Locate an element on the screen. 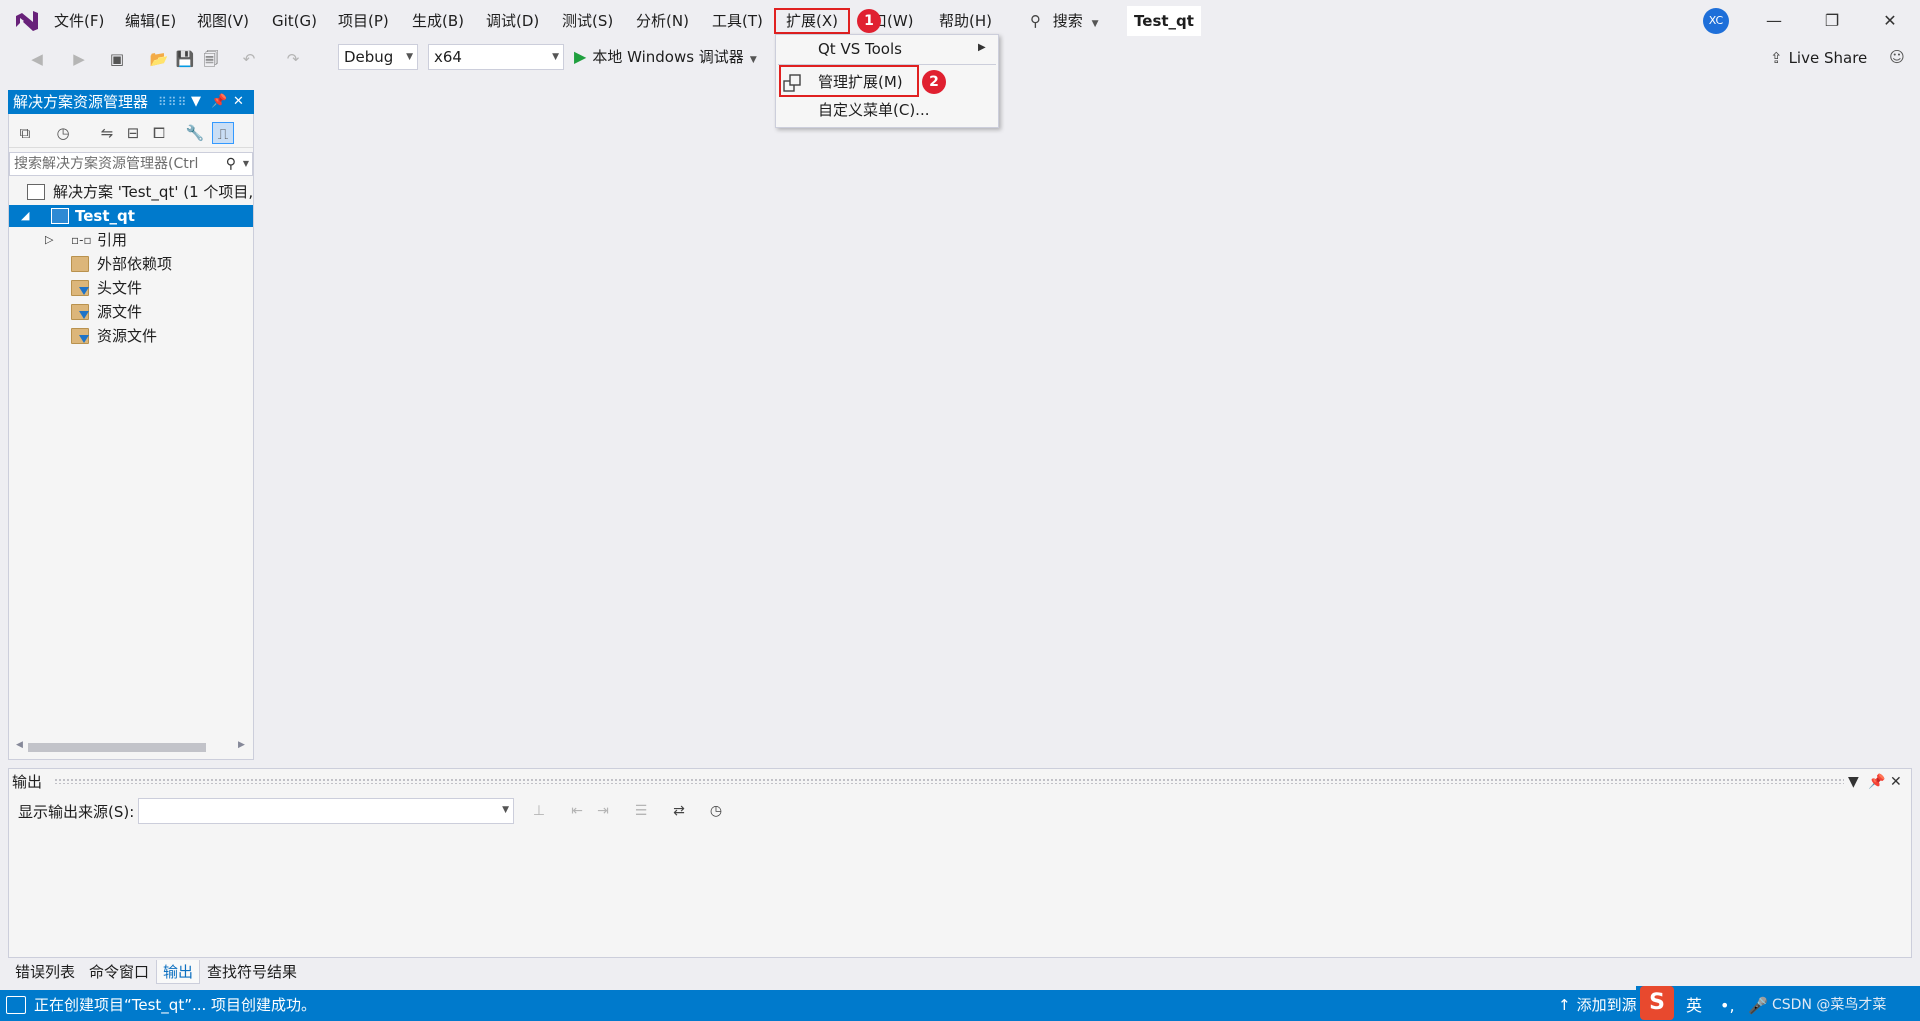 The height and width of the screenshot is (1021, 1920). live-share-label: Live Share is located at coordinates (1828, 58).